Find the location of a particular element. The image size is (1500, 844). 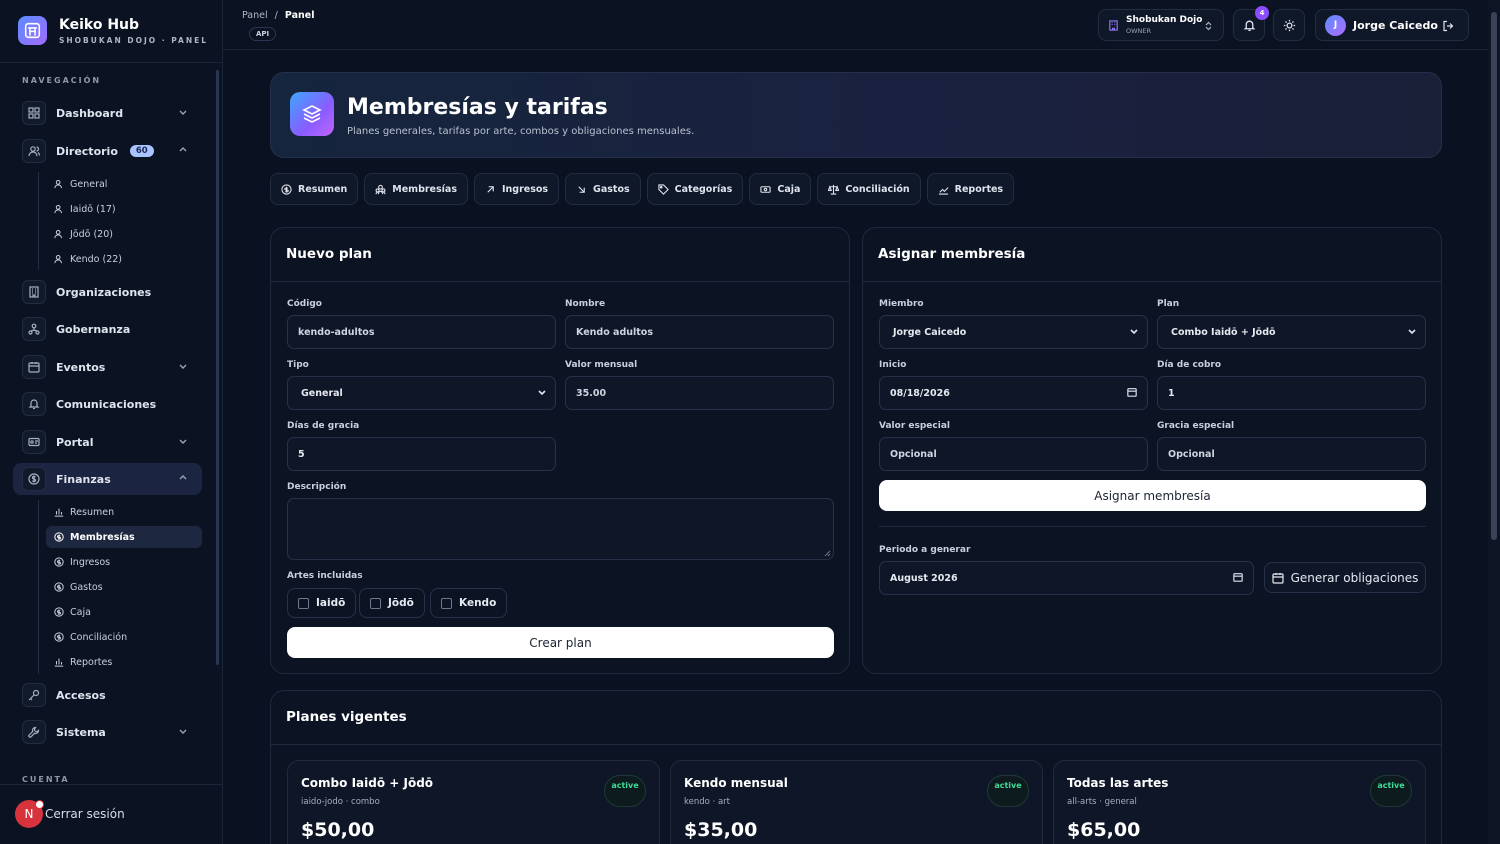

tab-ingresos: Ingresos is located at coordinates (516, 189).